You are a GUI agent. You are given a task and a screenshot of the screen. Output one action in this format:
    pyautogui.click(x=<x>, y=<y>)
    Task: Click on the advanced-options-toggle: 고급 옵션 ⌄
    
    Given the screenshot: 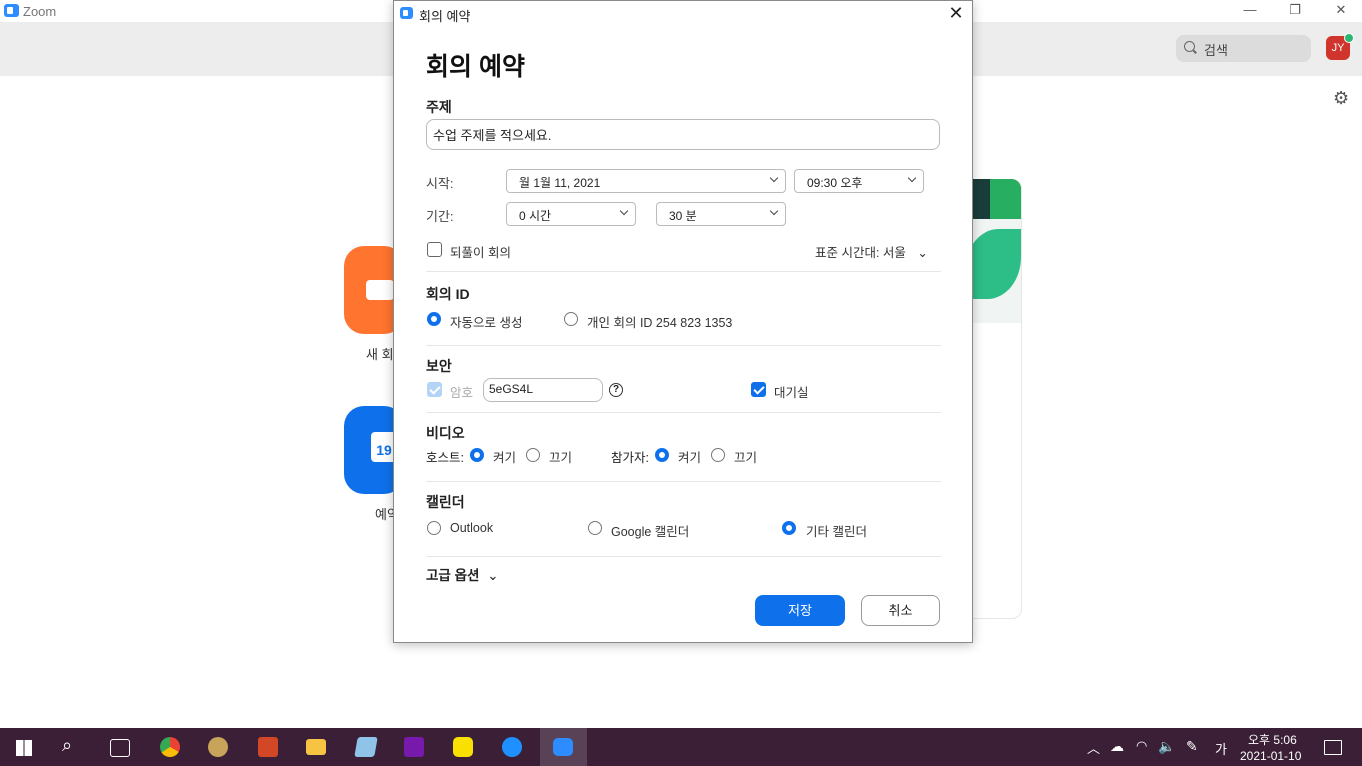 What is the action you would take?
    pyautogui.click(x=462, y=574)
    